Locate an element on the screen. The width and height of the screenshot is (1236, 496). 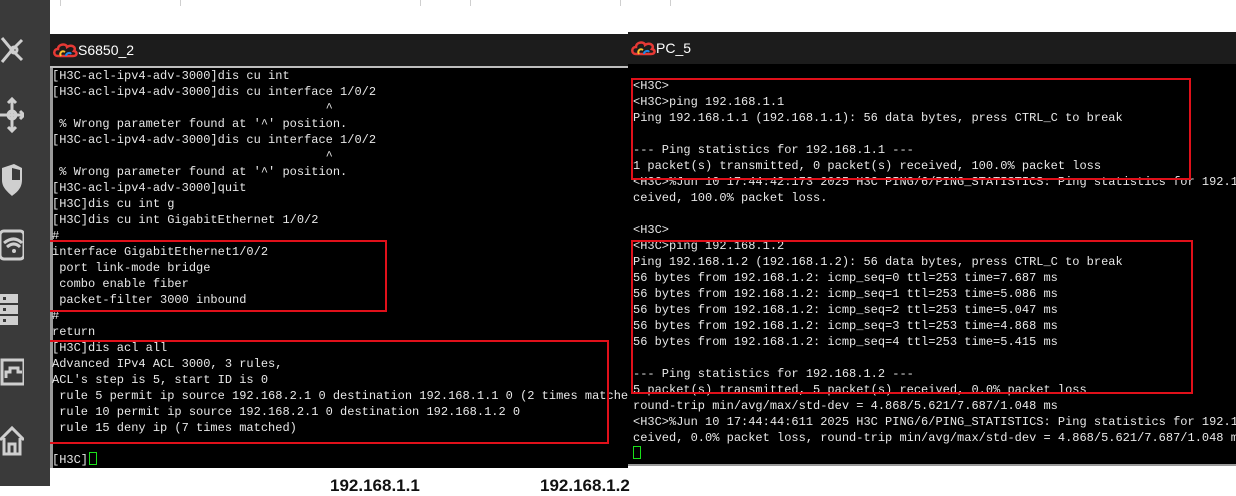
terminal-line: return is located at coordinates (74, 332).